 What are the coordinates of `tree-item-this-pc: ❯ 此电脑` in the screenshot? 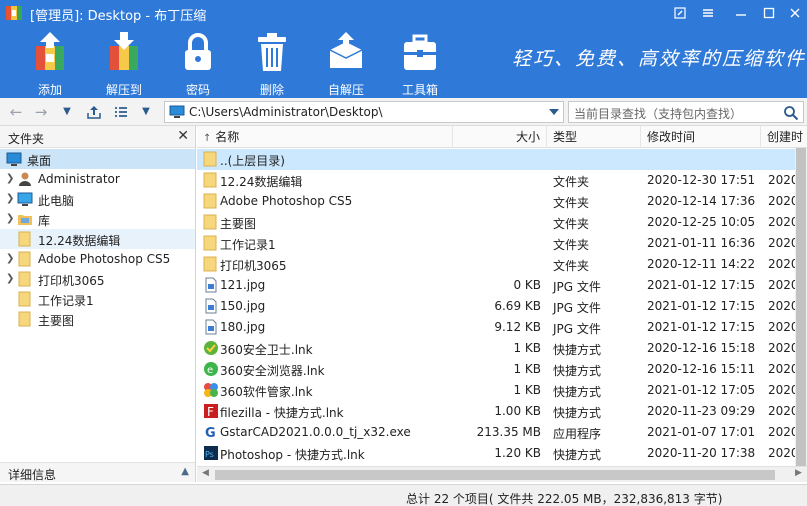 It's located at (97, 199).